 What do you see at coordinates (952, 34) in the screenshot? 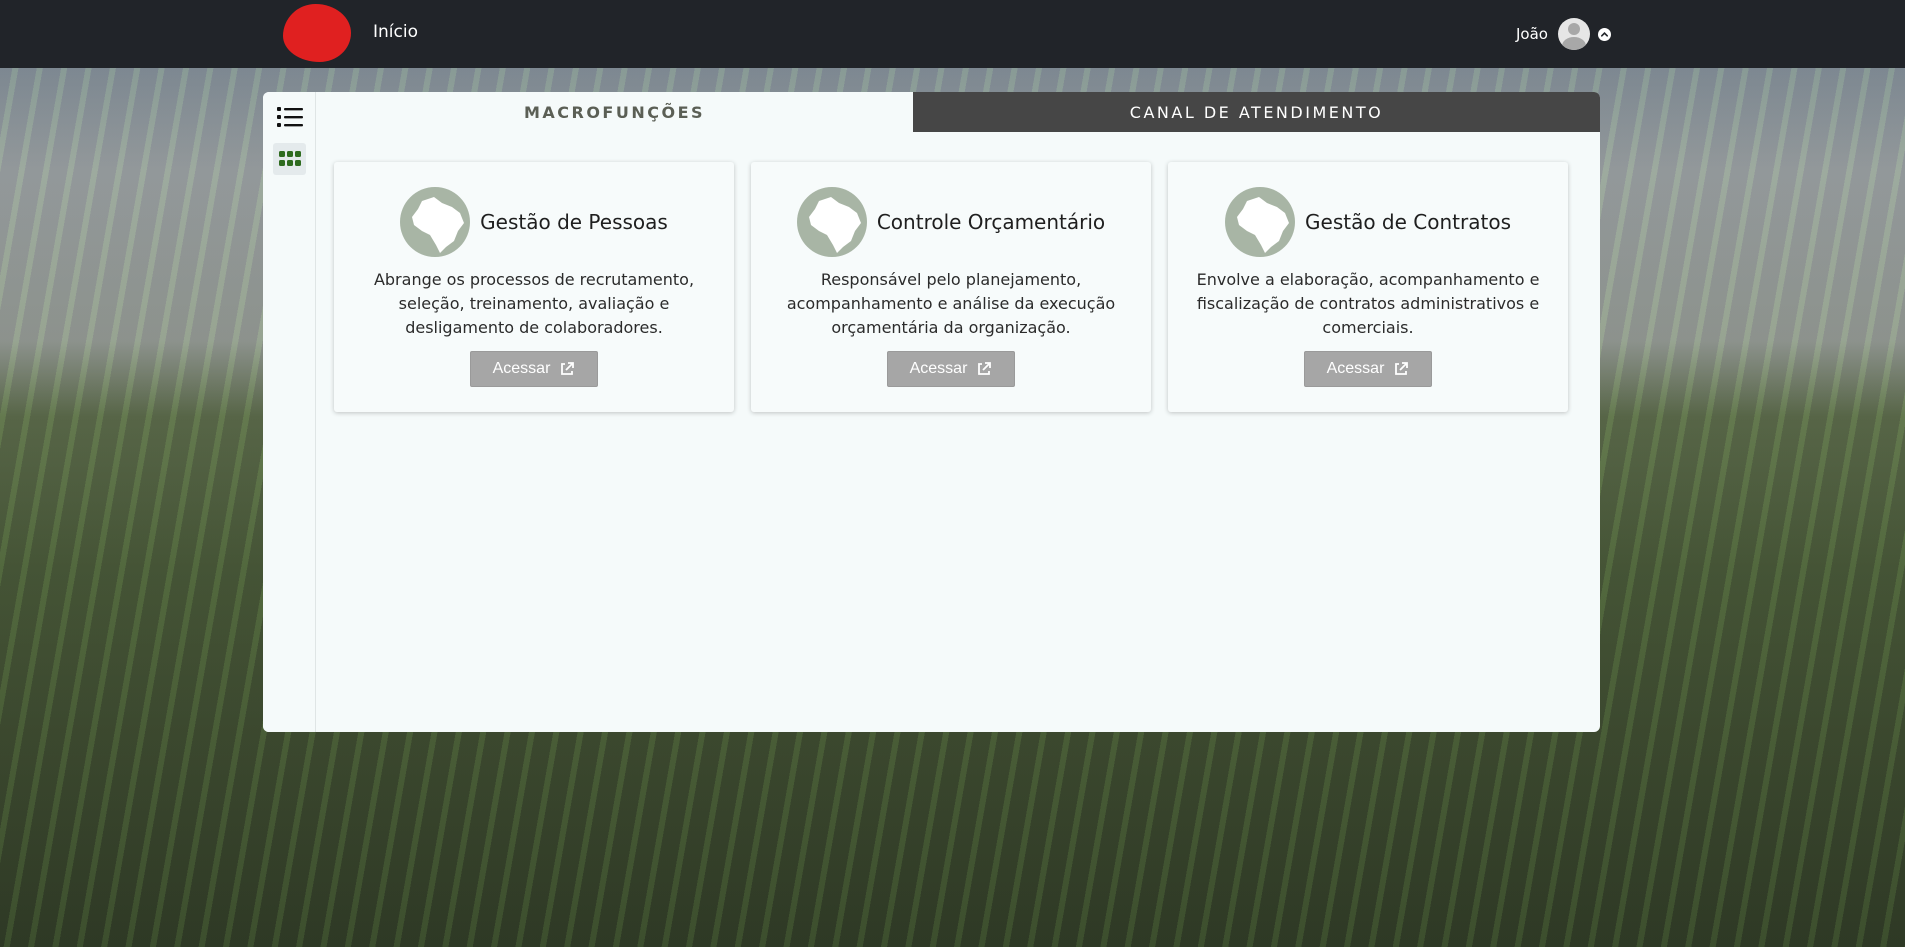
I see `top-navbar: Início João` at bounding box center [952, 34].